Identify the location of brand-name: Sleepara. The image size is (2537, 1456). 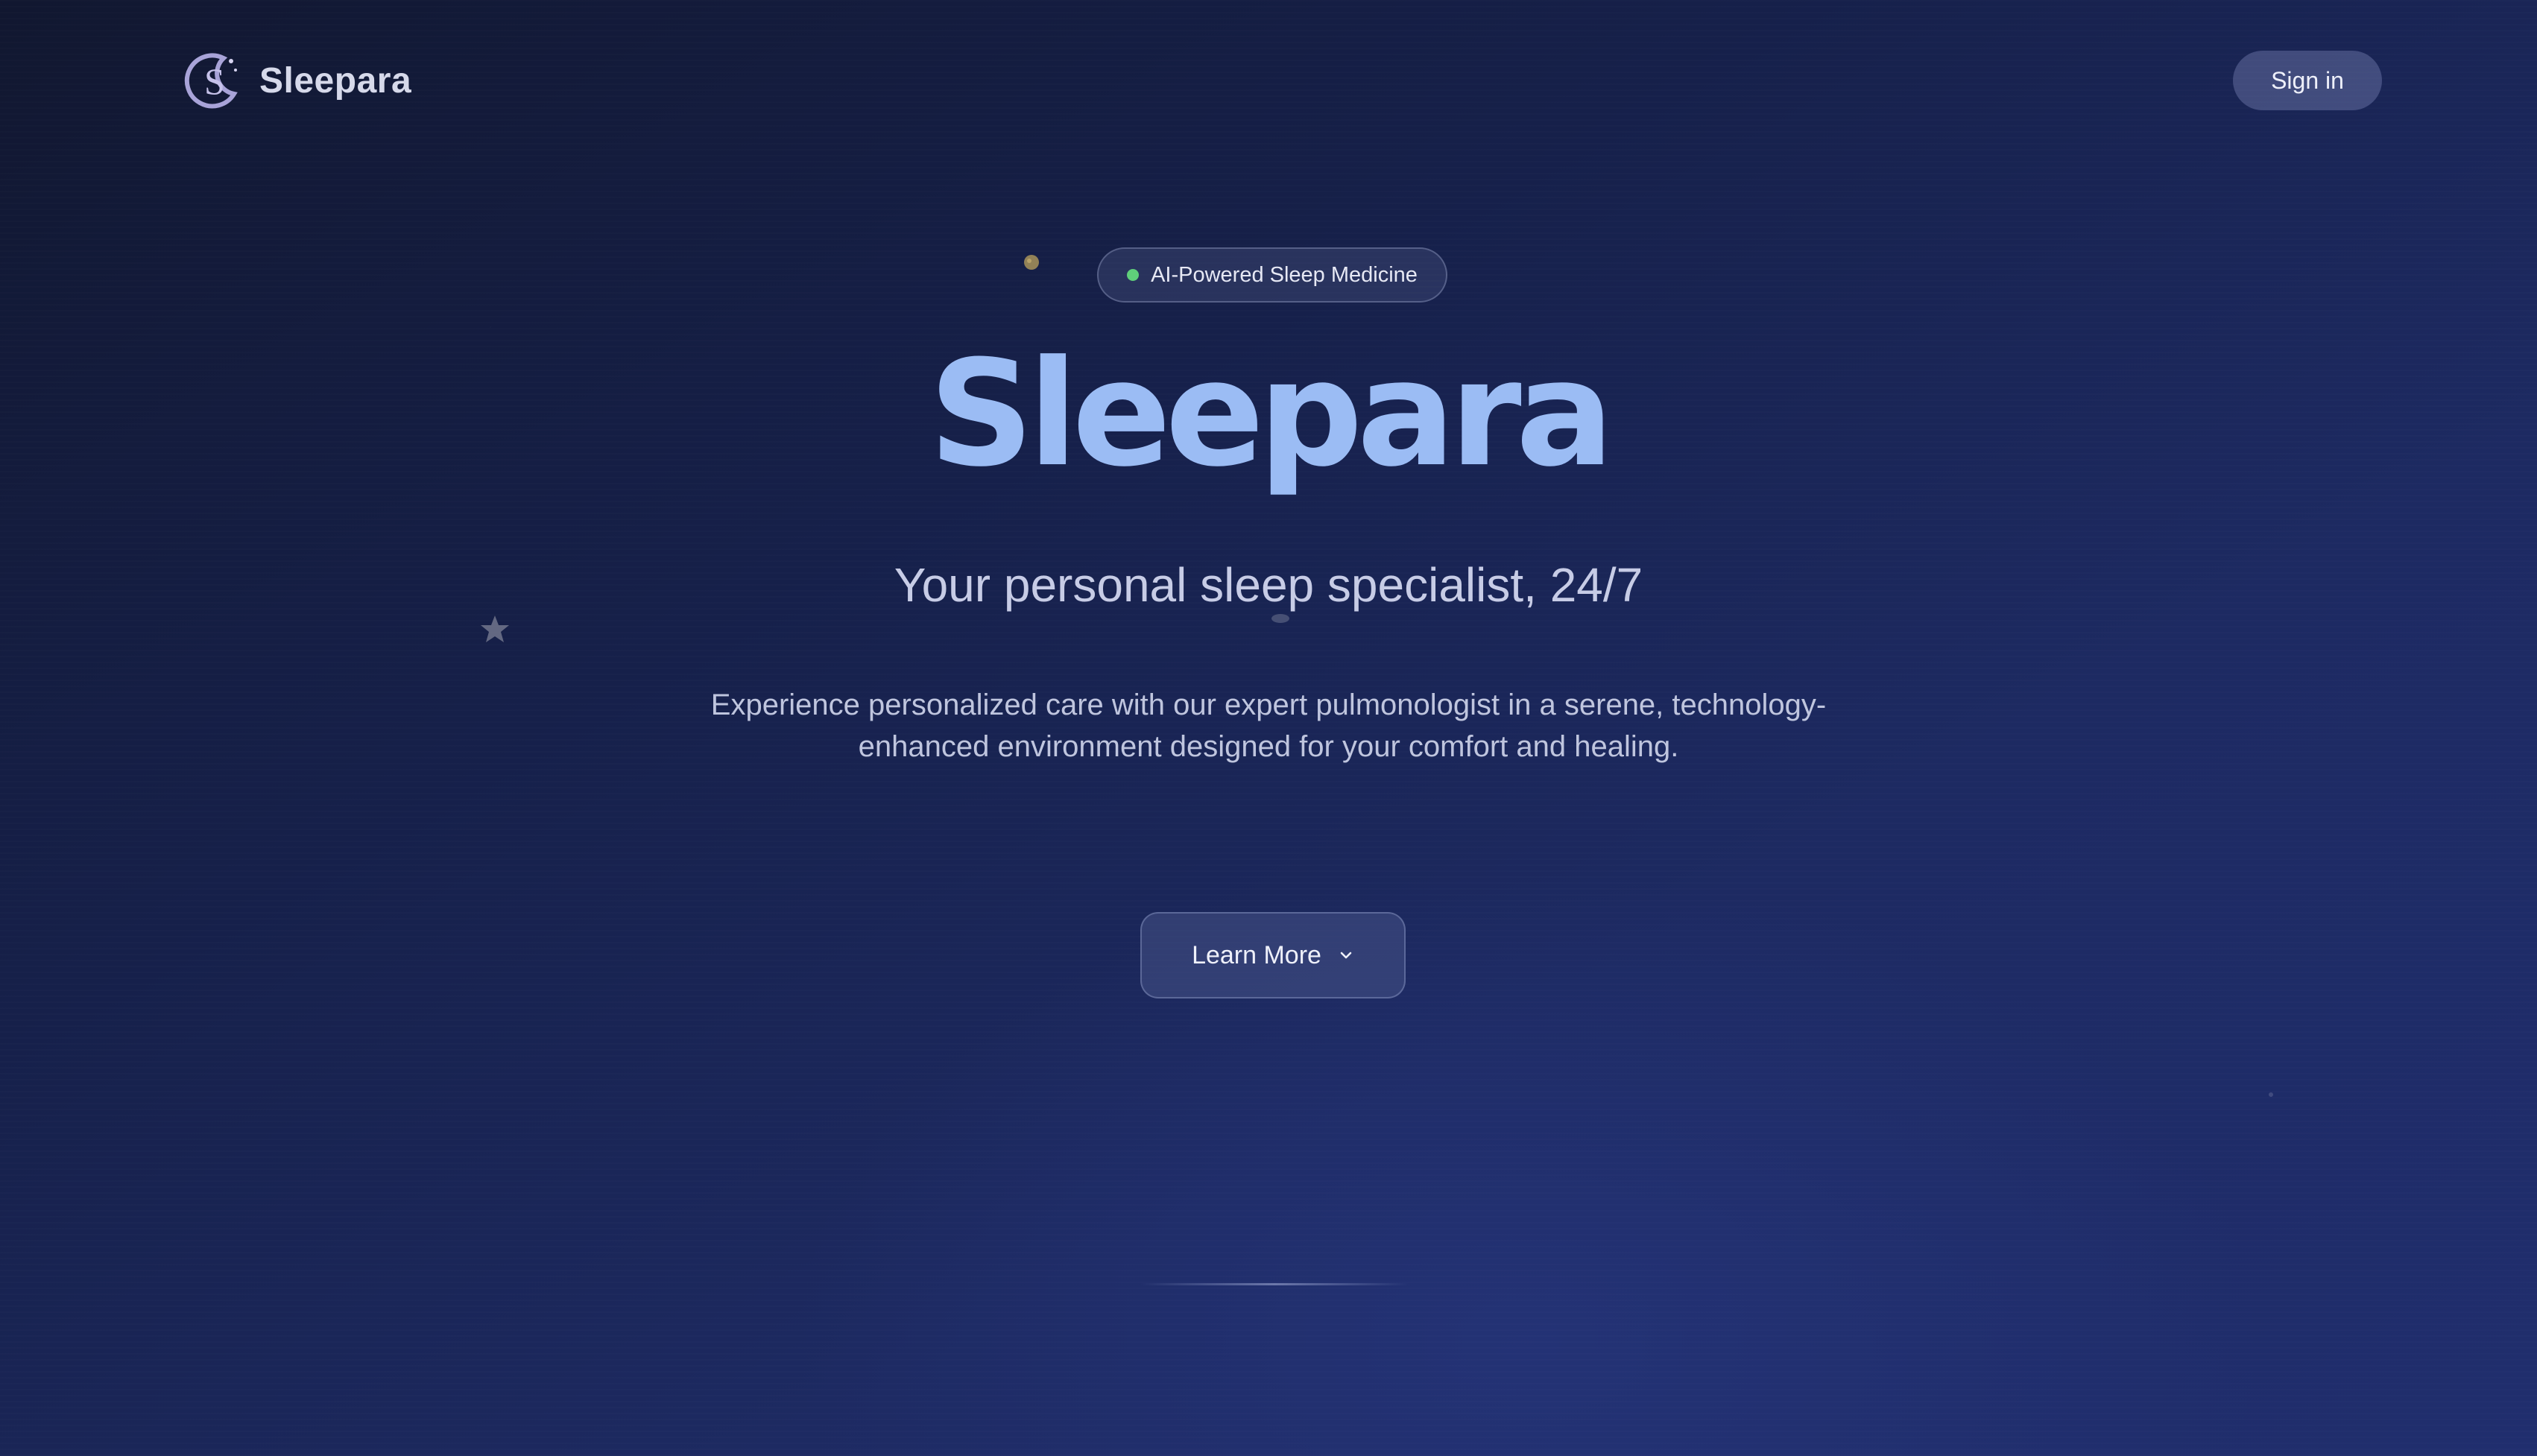
(335, 80).